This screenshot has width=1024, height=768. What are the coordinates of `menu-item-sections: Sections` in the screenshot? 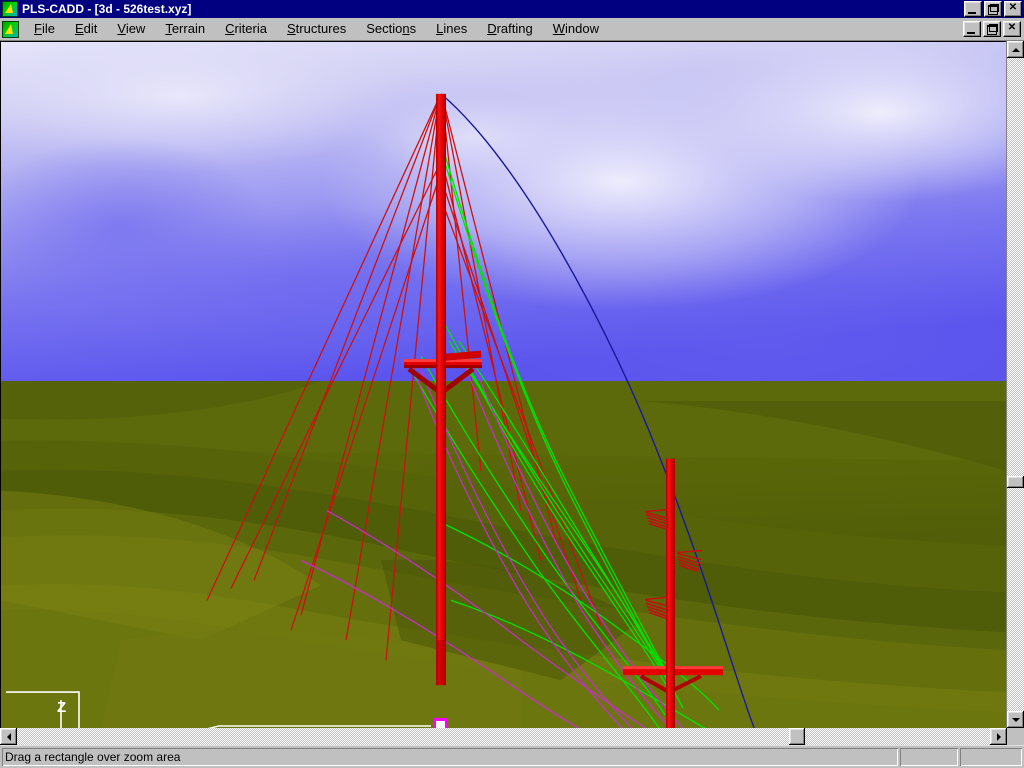 It's located at (391, 29).